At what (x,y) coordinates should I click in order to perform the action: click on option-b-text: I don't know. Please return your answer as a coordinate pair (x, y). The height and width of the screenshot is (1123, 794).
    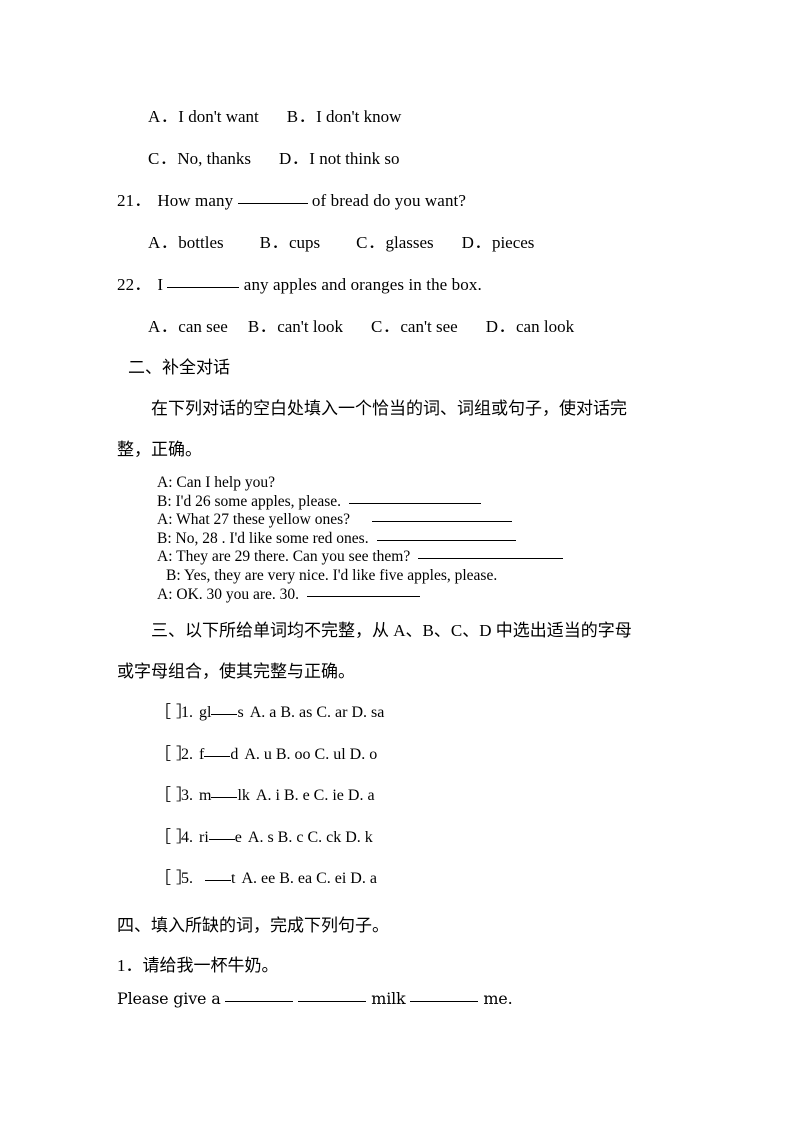
    Looking at the image, I should click on (359, 116).